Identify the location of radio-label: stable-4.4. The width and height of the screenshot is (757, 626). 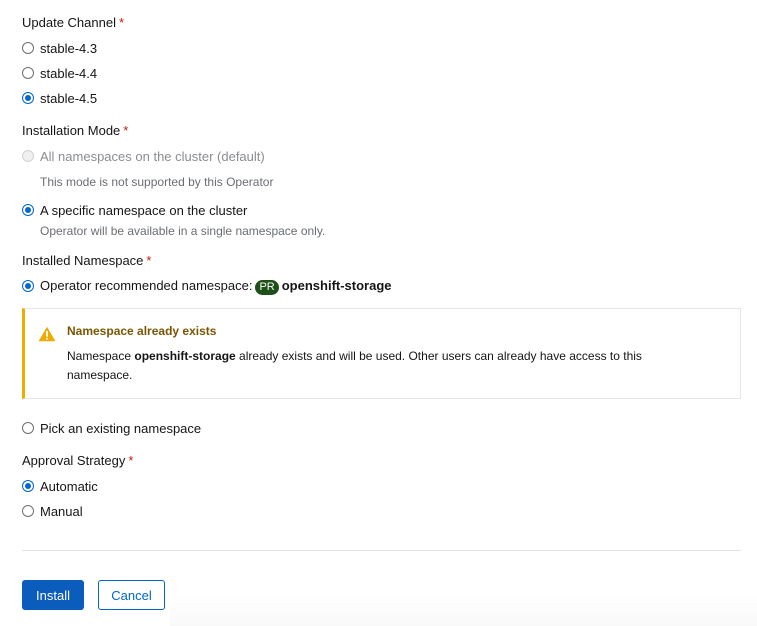
(69, 73).